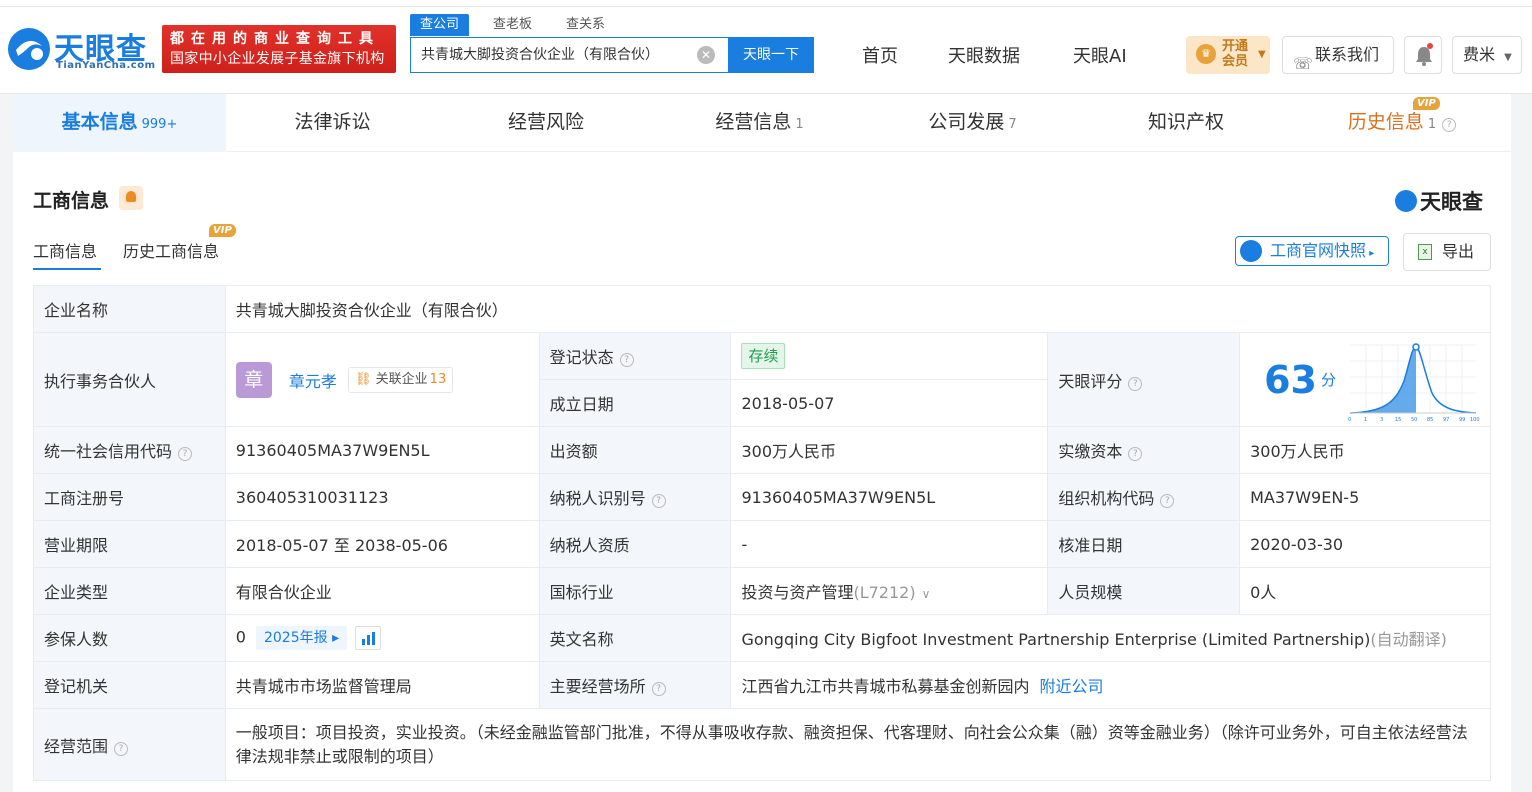  I want to click on annual-report-button: 2025年报 ▸, so click(301, 638).